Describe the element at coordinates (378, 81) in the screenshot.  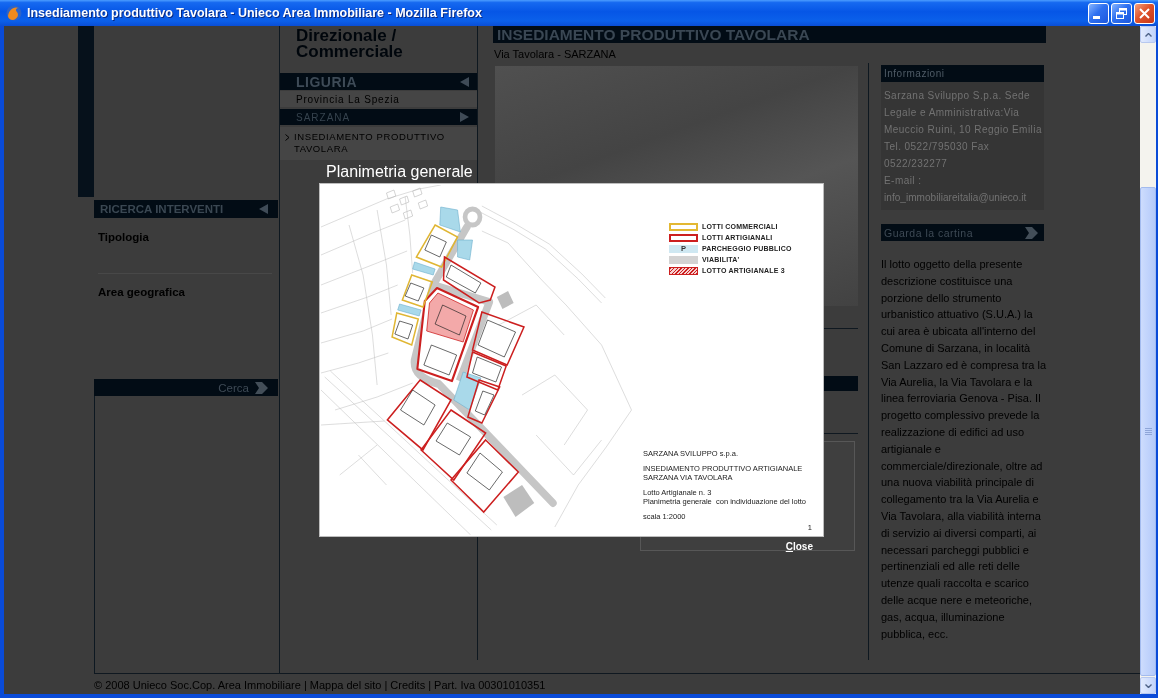
I see `region-link: LIGURIA` at that location.